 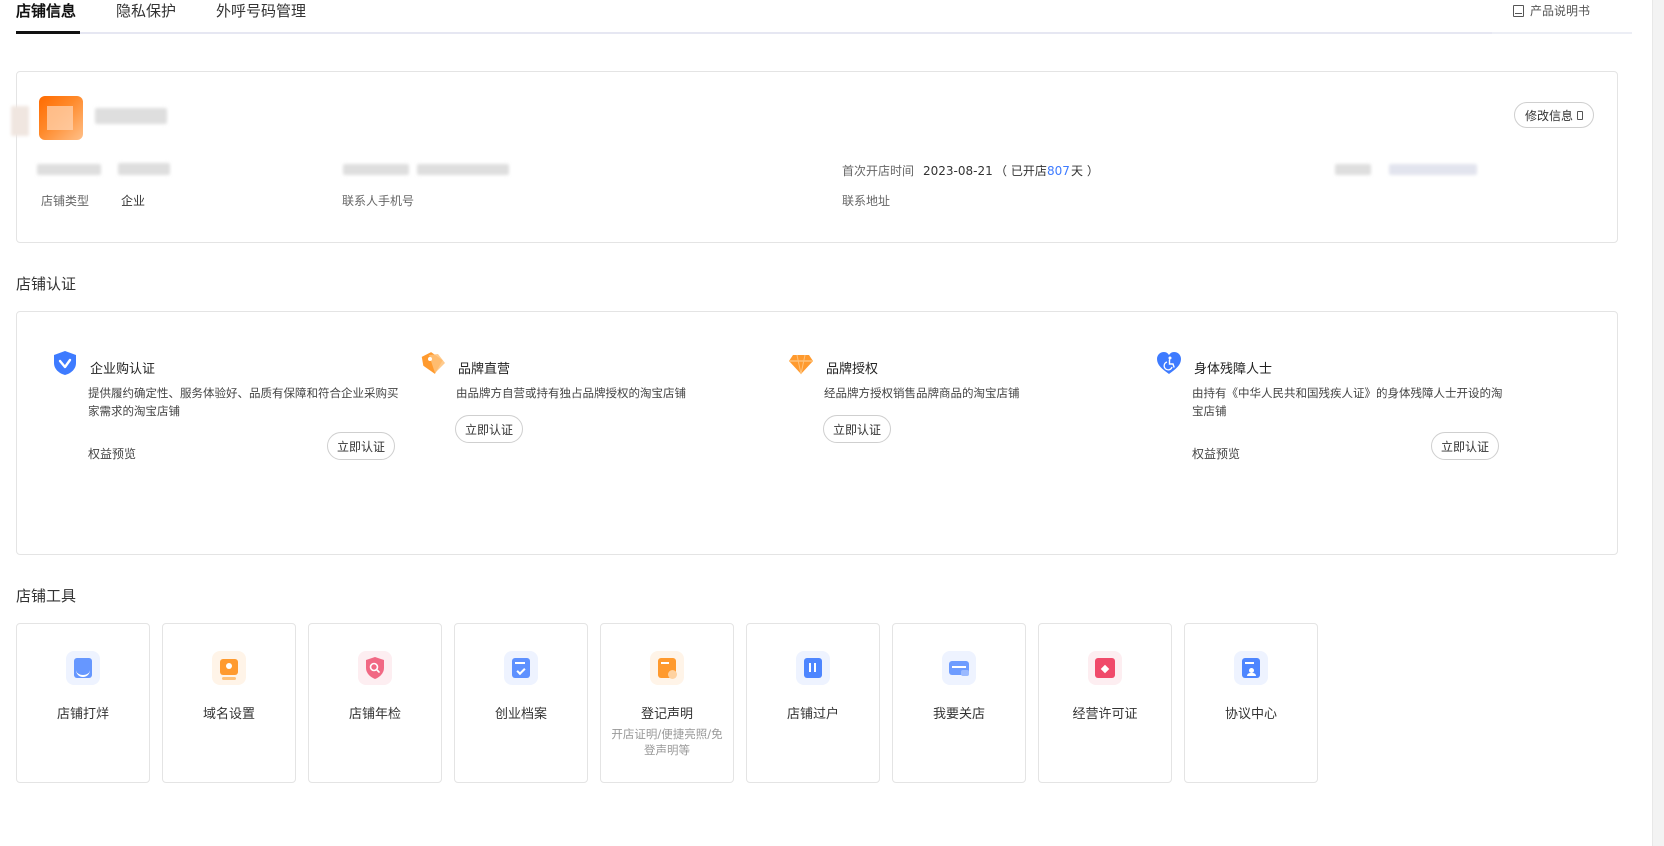 What do you see at coordinates (857, 429) in the screenshot?
I see `cert-brand-authorized-apply-button: 立即认证` at bounding box center [857, 429].